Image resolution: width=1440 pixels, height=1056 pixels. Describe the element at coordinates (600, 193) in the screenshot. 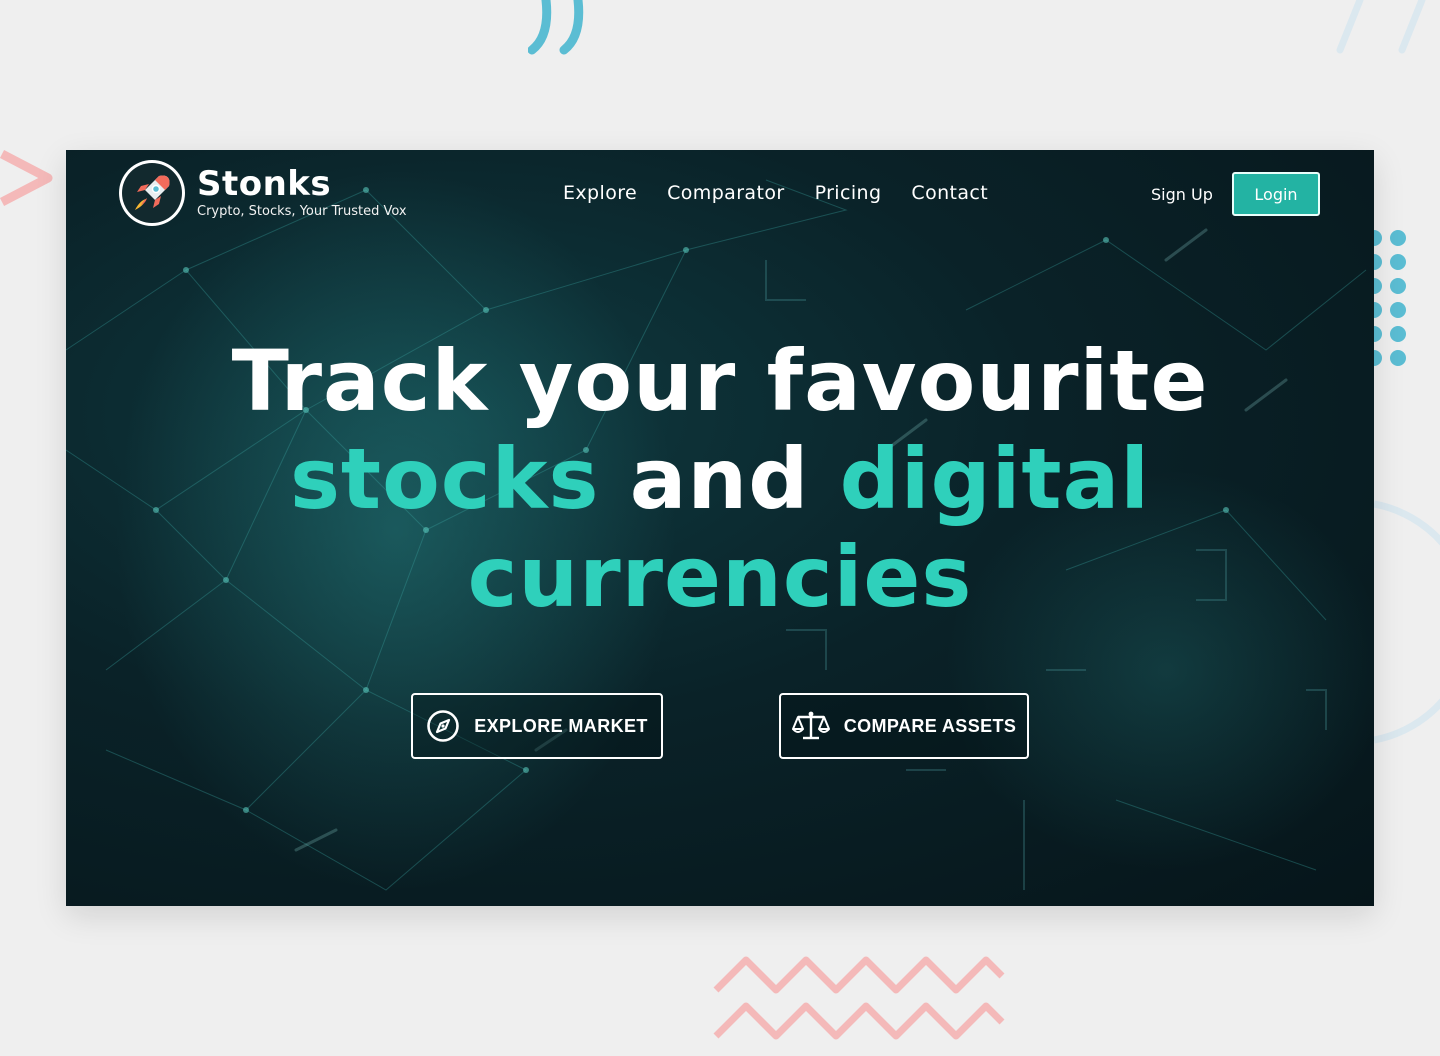

I see `nav-link-explore: Explore` at that location.